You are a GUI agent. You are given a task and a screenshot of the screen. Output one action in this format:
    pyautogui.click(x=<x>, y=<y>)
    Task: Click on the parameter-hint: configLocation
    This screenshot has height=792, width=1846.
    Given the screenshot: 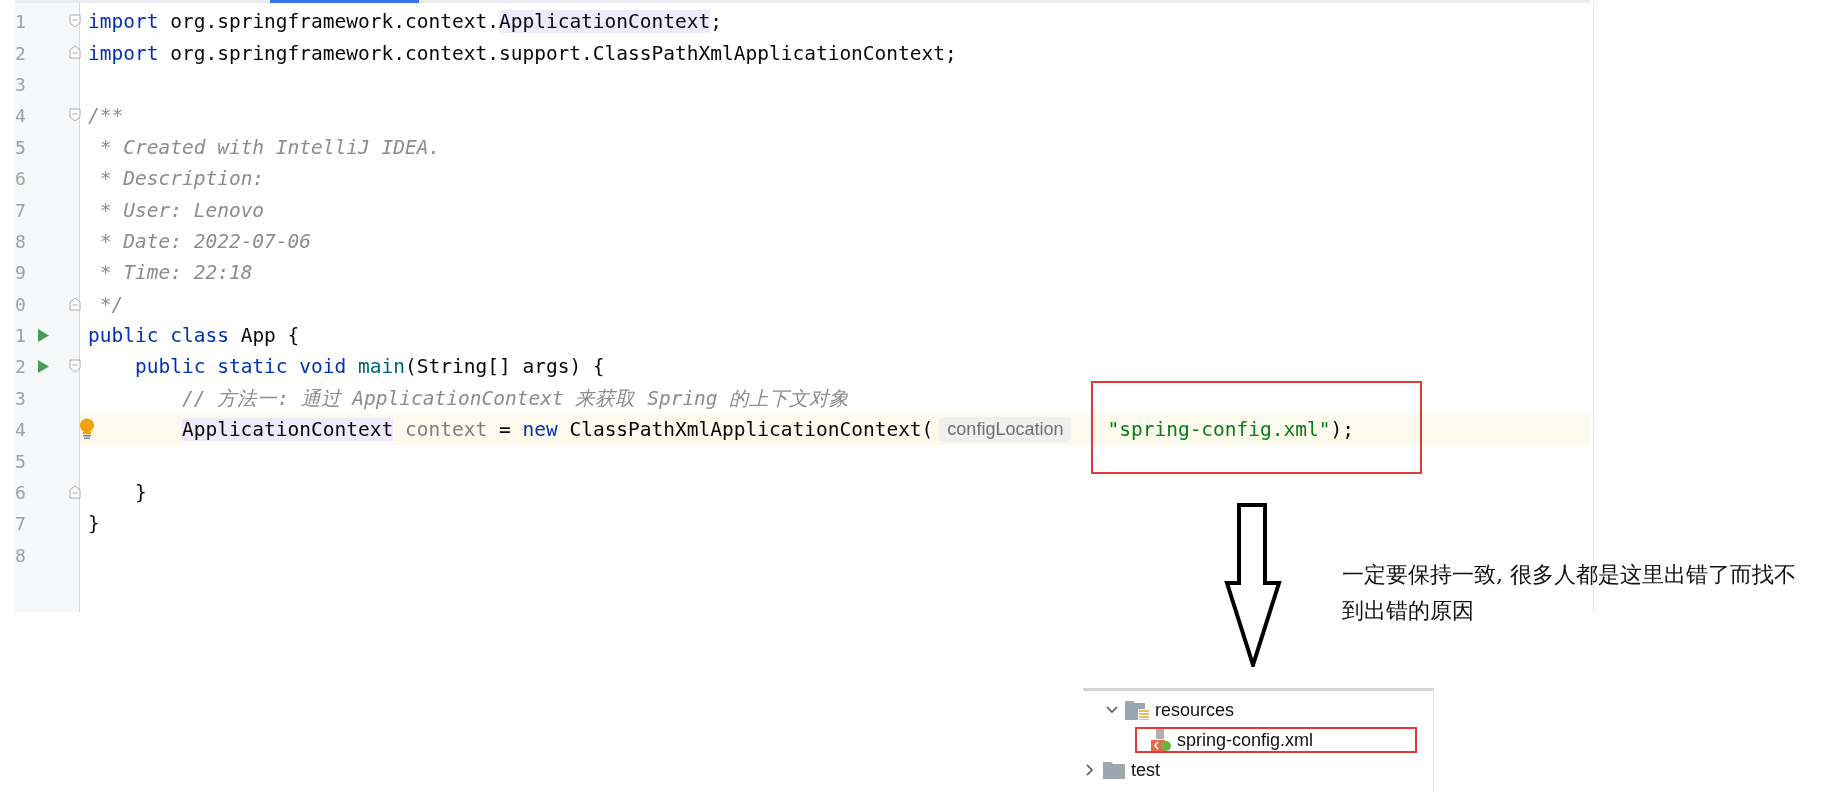 What is the action you would take?
    pyautogui.click(x=1005, y=430)
    